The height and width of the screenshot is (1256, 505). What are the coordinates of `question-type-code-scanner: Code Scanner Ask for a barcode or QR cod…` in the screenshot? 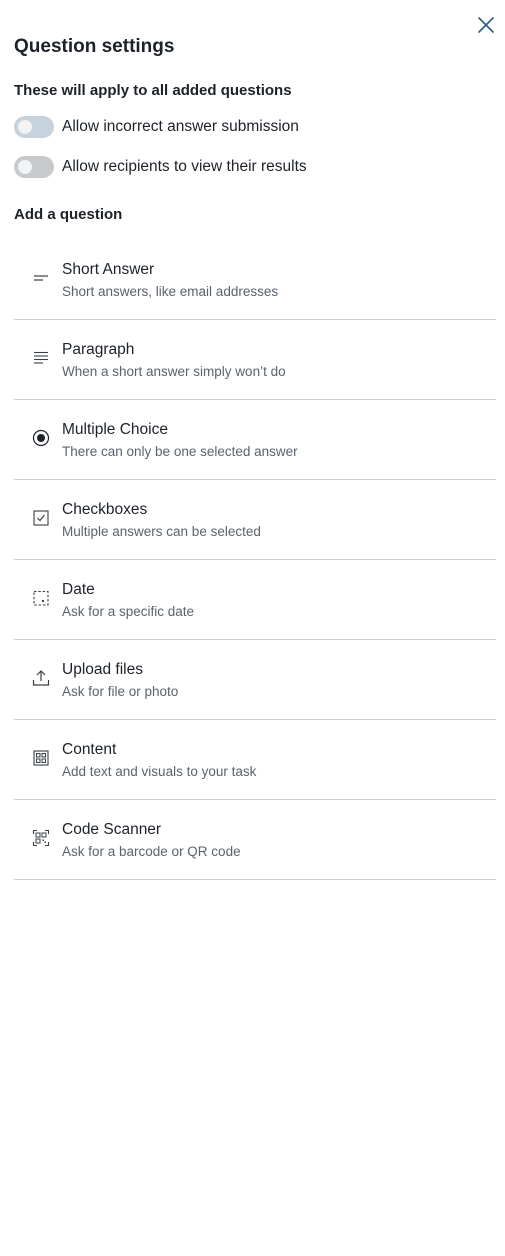 It's located at (255, 840).